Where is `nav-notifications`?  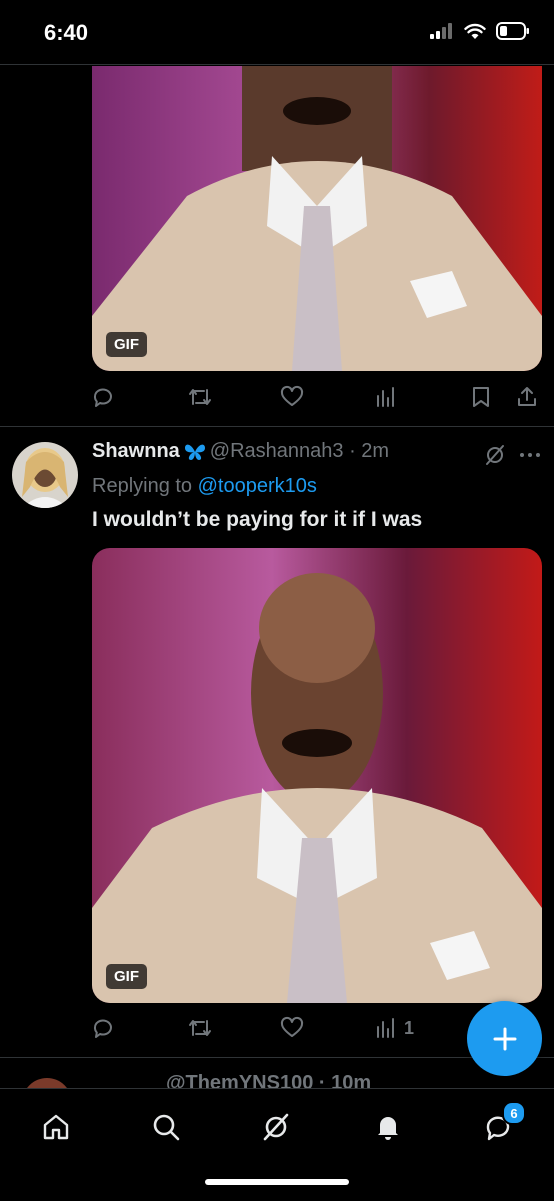
nav-notifications is located at coordinates (388, 1127).